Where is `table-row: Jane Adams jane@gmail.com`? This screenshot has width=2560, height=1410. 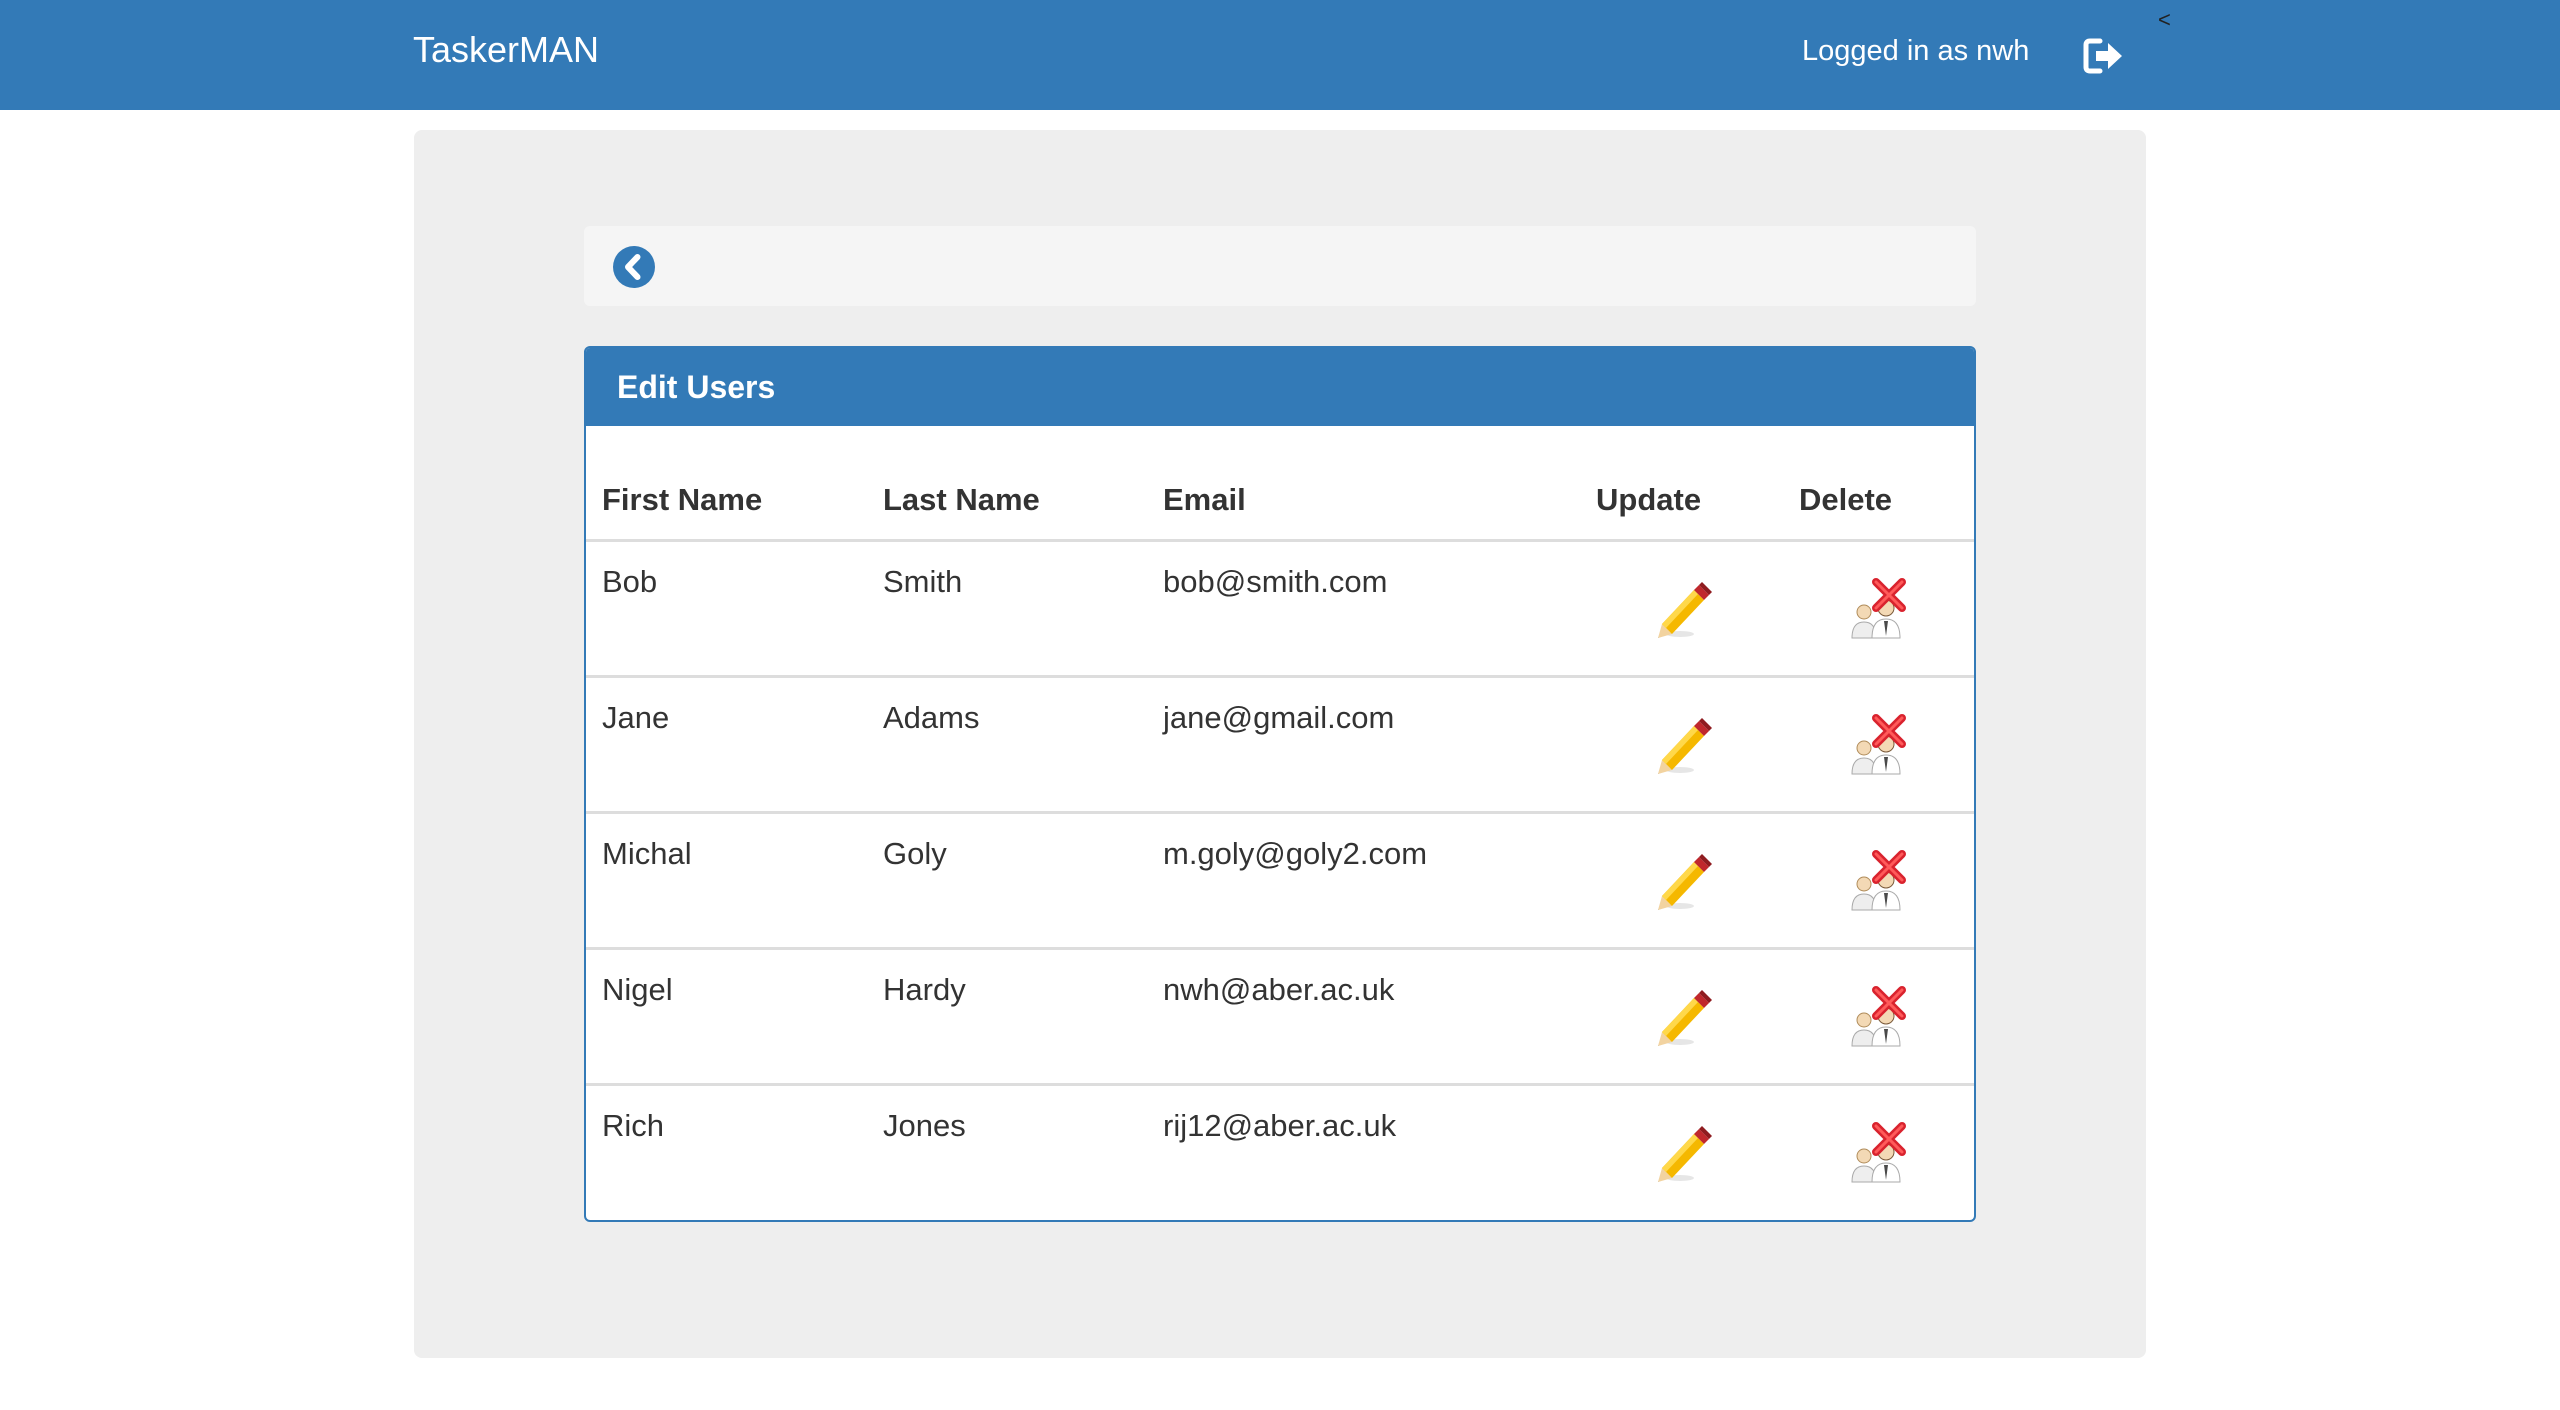
table-row: Jane Adams jane@gmail.com is located at coordinates (1280, 746).